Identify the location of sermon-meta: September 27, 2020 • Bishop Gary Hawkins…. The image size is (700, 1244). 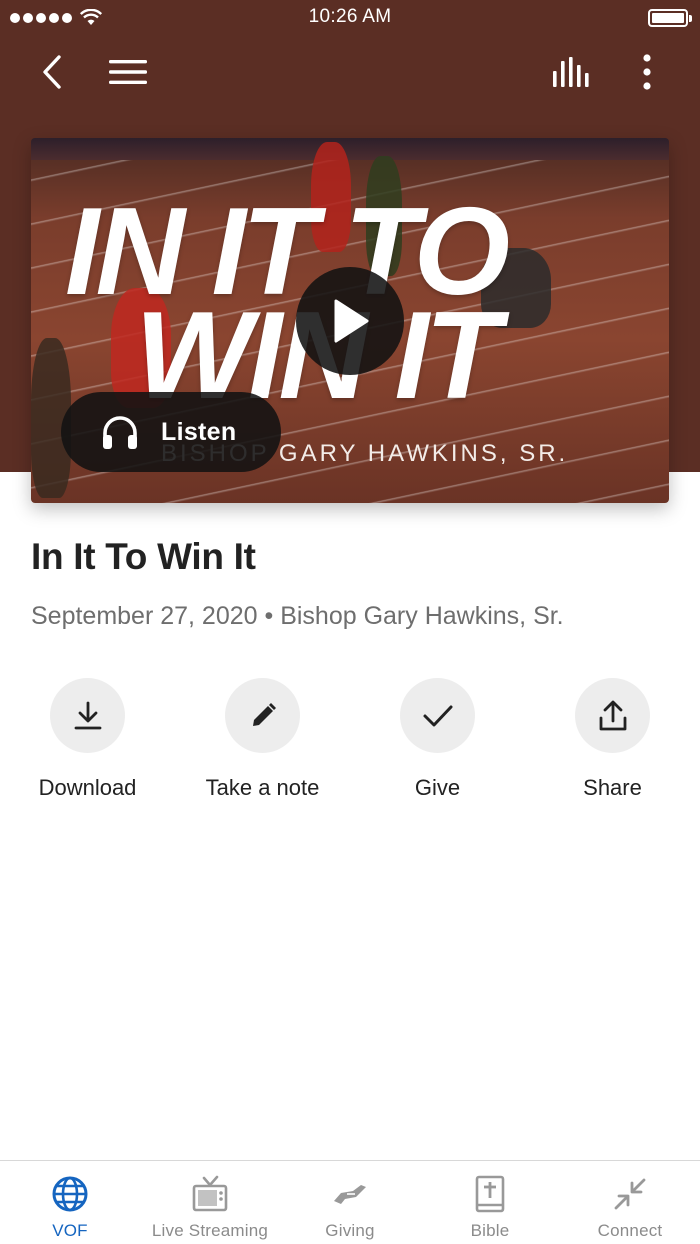
(297, 616).